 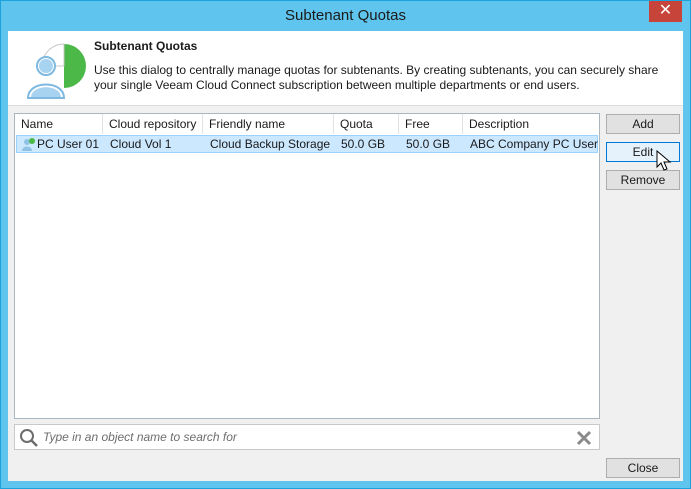 I want to click on cell-description: ABC Company PC User, so click(x=534, y=144).